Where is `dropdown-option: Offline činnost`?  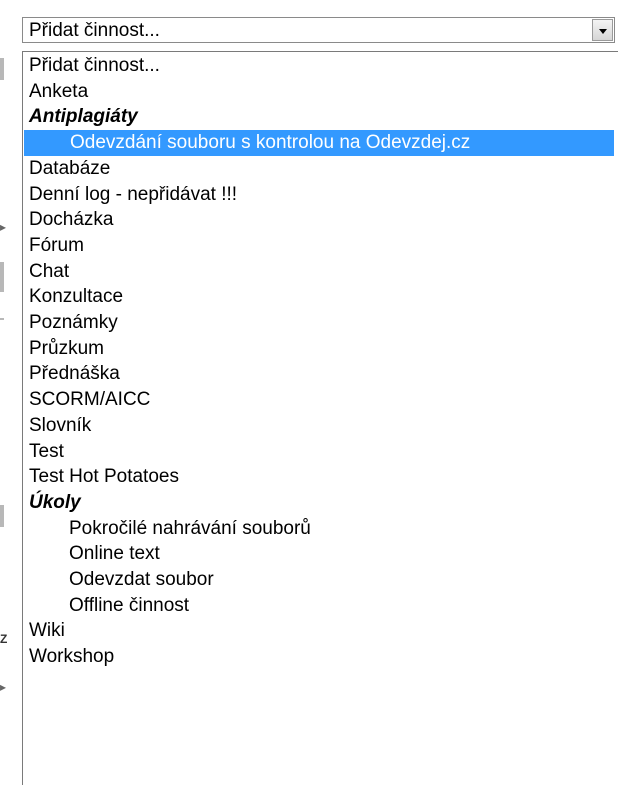
dropdown-option: Offline činnost is located at coordinates (320, 606).